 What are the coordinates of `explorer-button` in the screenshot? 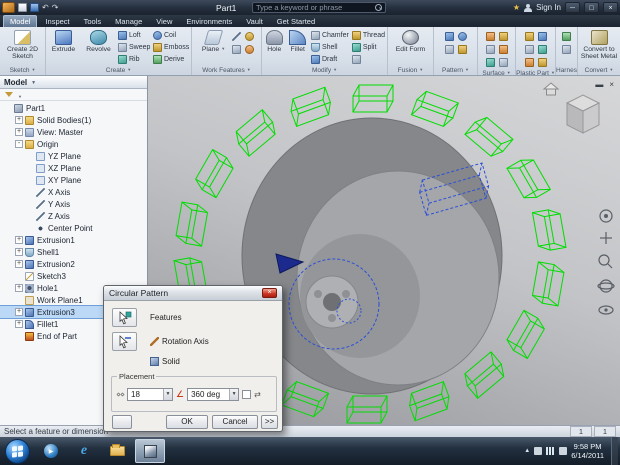 It's located at (117, 451).